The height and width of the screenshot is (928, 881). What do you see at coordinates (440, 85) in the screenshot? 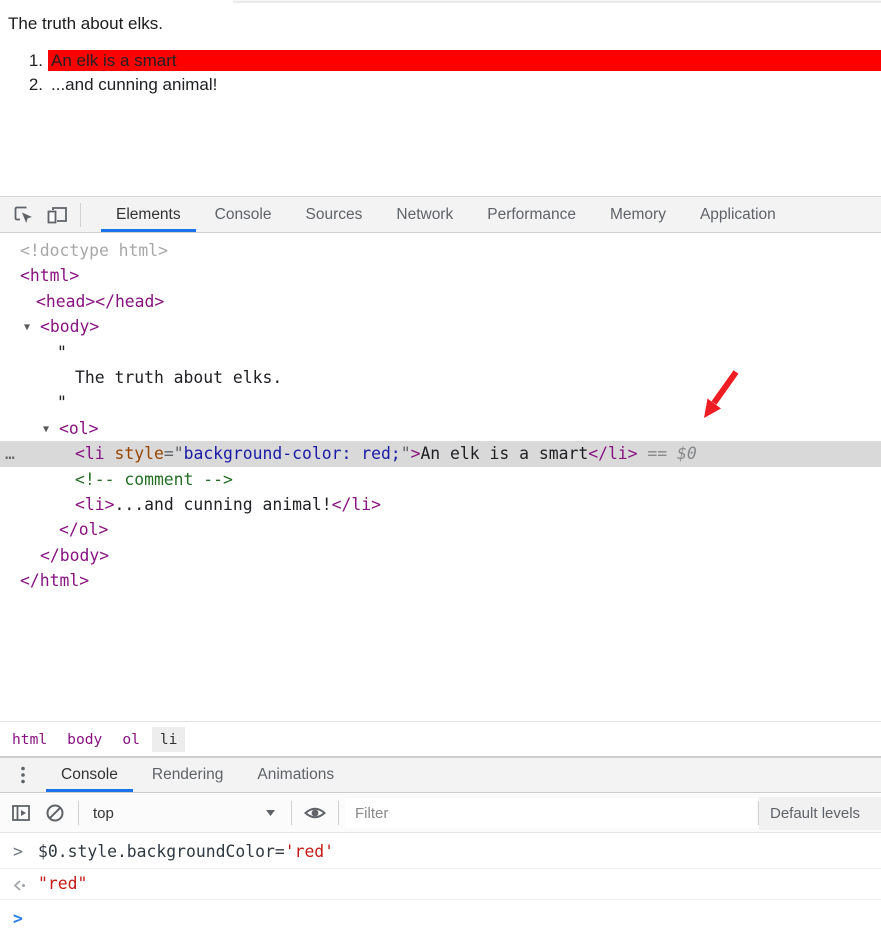
I see `list-item: 2. ...and cunning animal!` at bounding box center [440, 85].